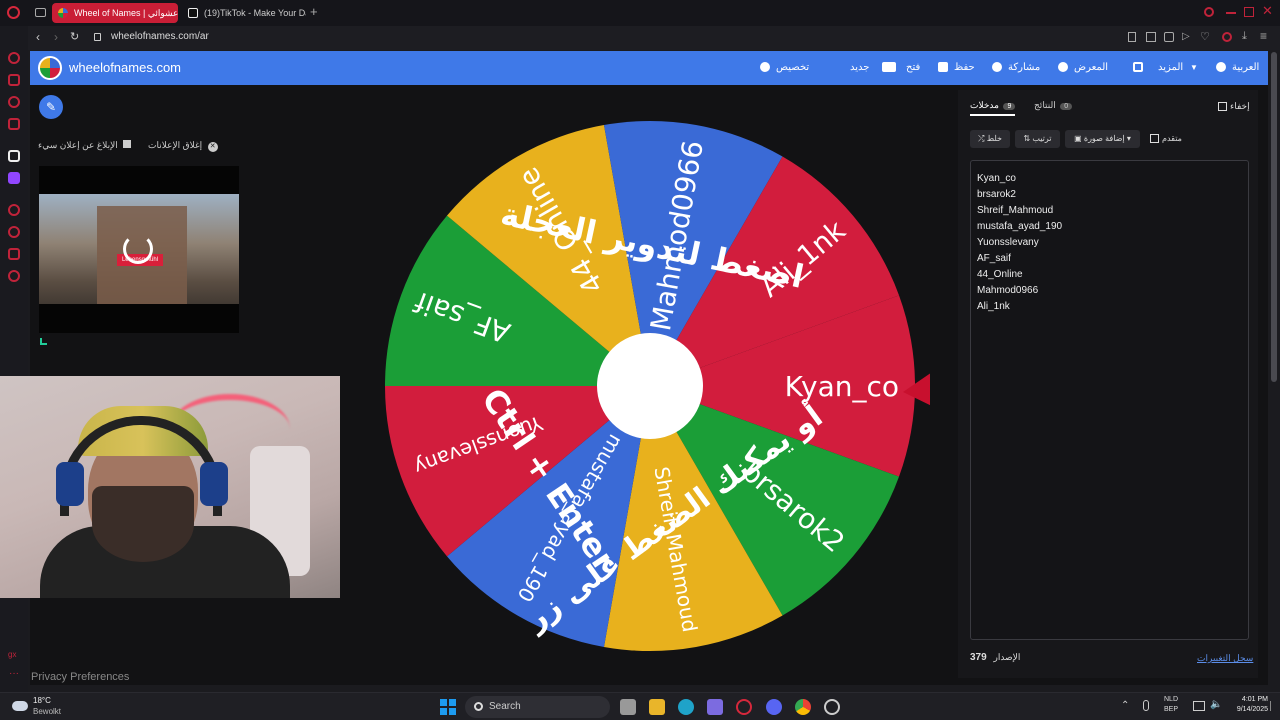 The width and height of the screenshot is (1280, 720). What do you see at coordinates (212, 147) in the screenshot?
I see `close-circle-icon: ✕` at bounding box center [212, 147].